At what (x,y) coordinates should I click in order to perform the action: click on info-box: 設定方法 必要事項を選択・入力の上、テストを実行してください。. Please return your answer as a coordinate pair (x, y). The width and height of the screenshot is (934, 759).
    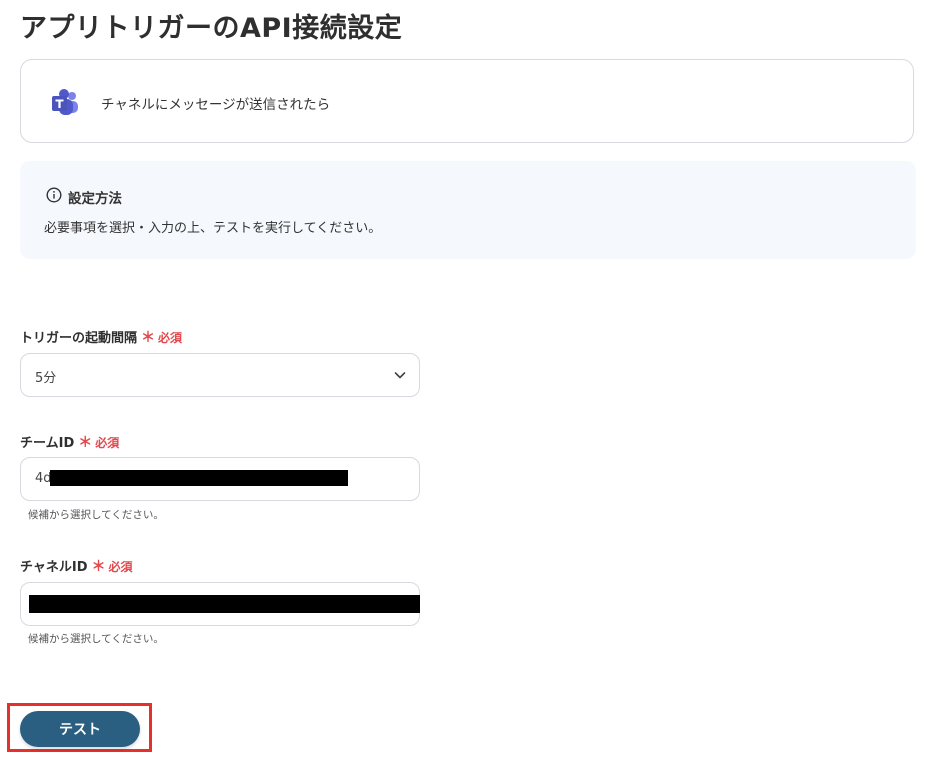
    Looking at the image, I should click on (468, 210).